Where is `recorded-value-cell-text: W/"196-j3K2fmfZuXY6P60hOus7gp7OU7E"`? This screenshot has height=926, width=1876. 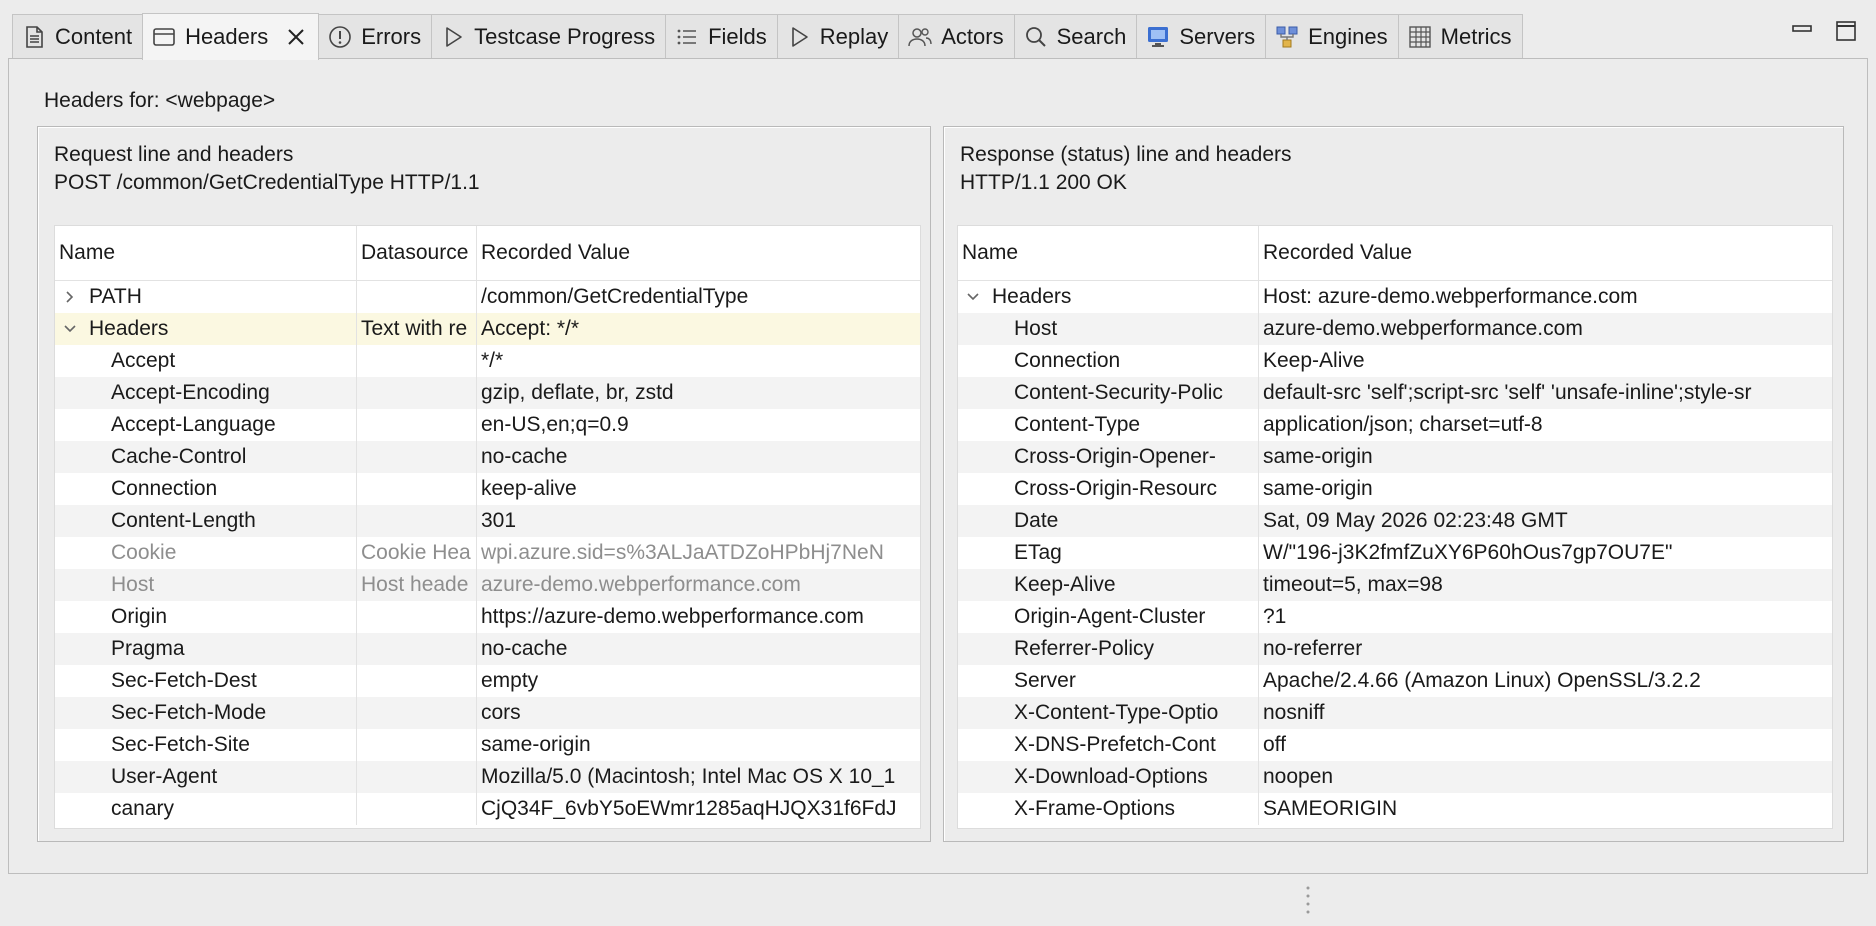
recorded-value-cell-text: W/"196-j3K2fmfZuXY6P60hOus7gp7OU7E" is located at coordinates (1468, 552).